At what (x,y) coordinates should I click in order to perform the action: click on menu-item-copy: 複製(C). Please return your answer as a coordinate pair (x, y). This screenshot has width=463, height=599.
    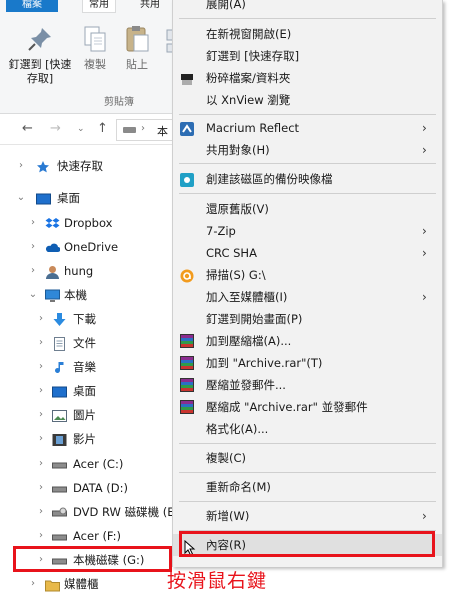
    Looking at the image, I should click on (307, 458).